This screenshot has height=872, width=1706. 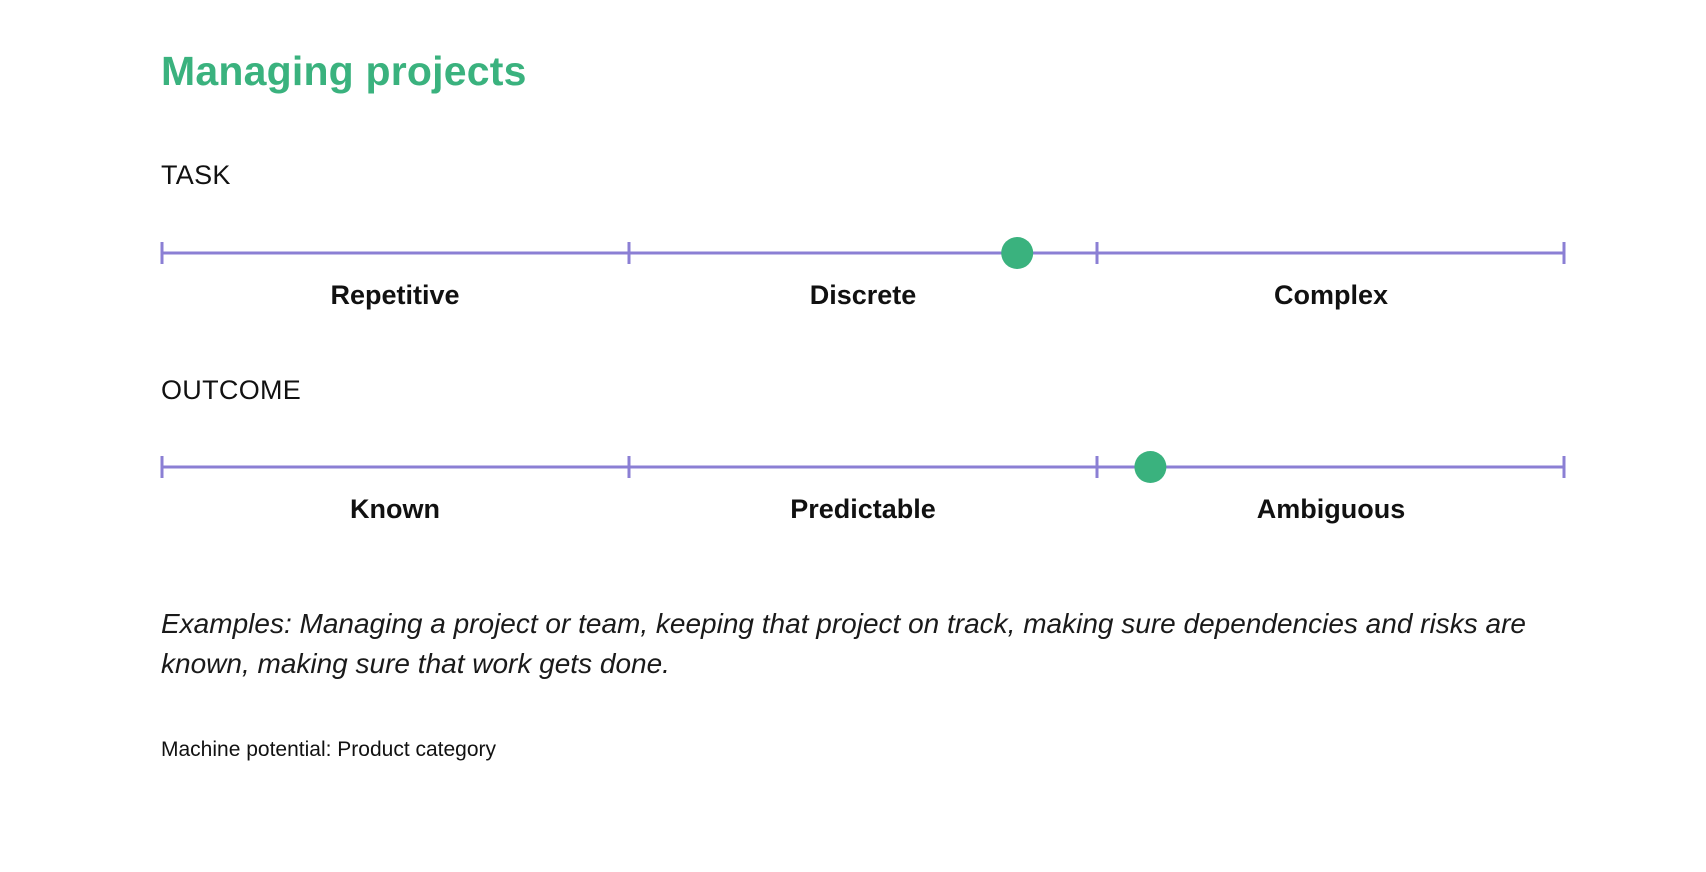 What do you see at coordinates (1331, 509) in the screenshot?
I see `outcome-label-ambiguous: Ambiguous` at bounding box center [1331, 509].